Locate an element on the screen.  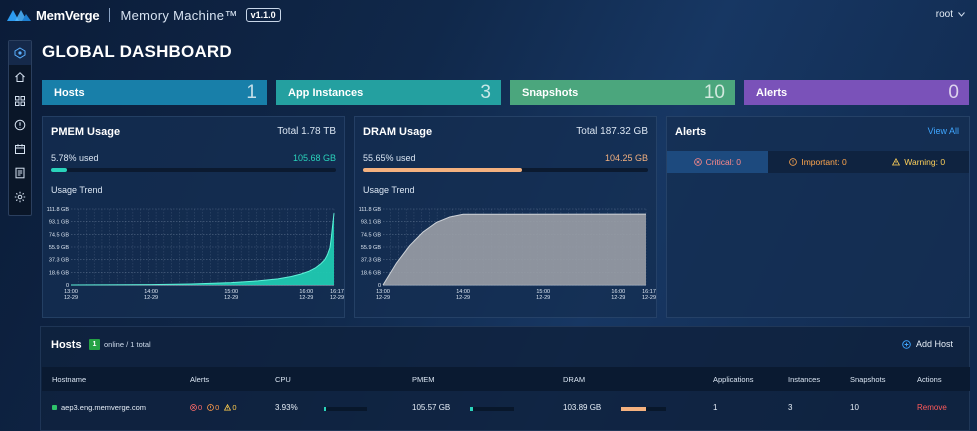
column-header: Hostname is located at coordinates (69, 379).